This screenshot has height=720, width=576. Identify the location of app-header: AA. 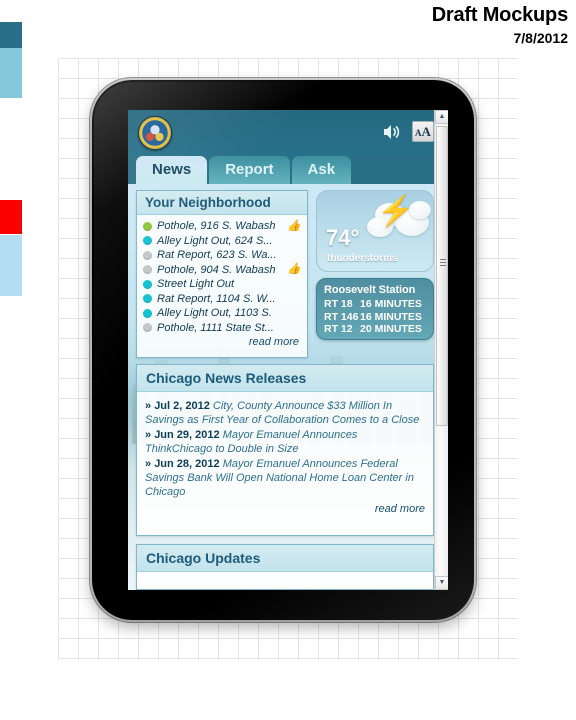
(288, 133).